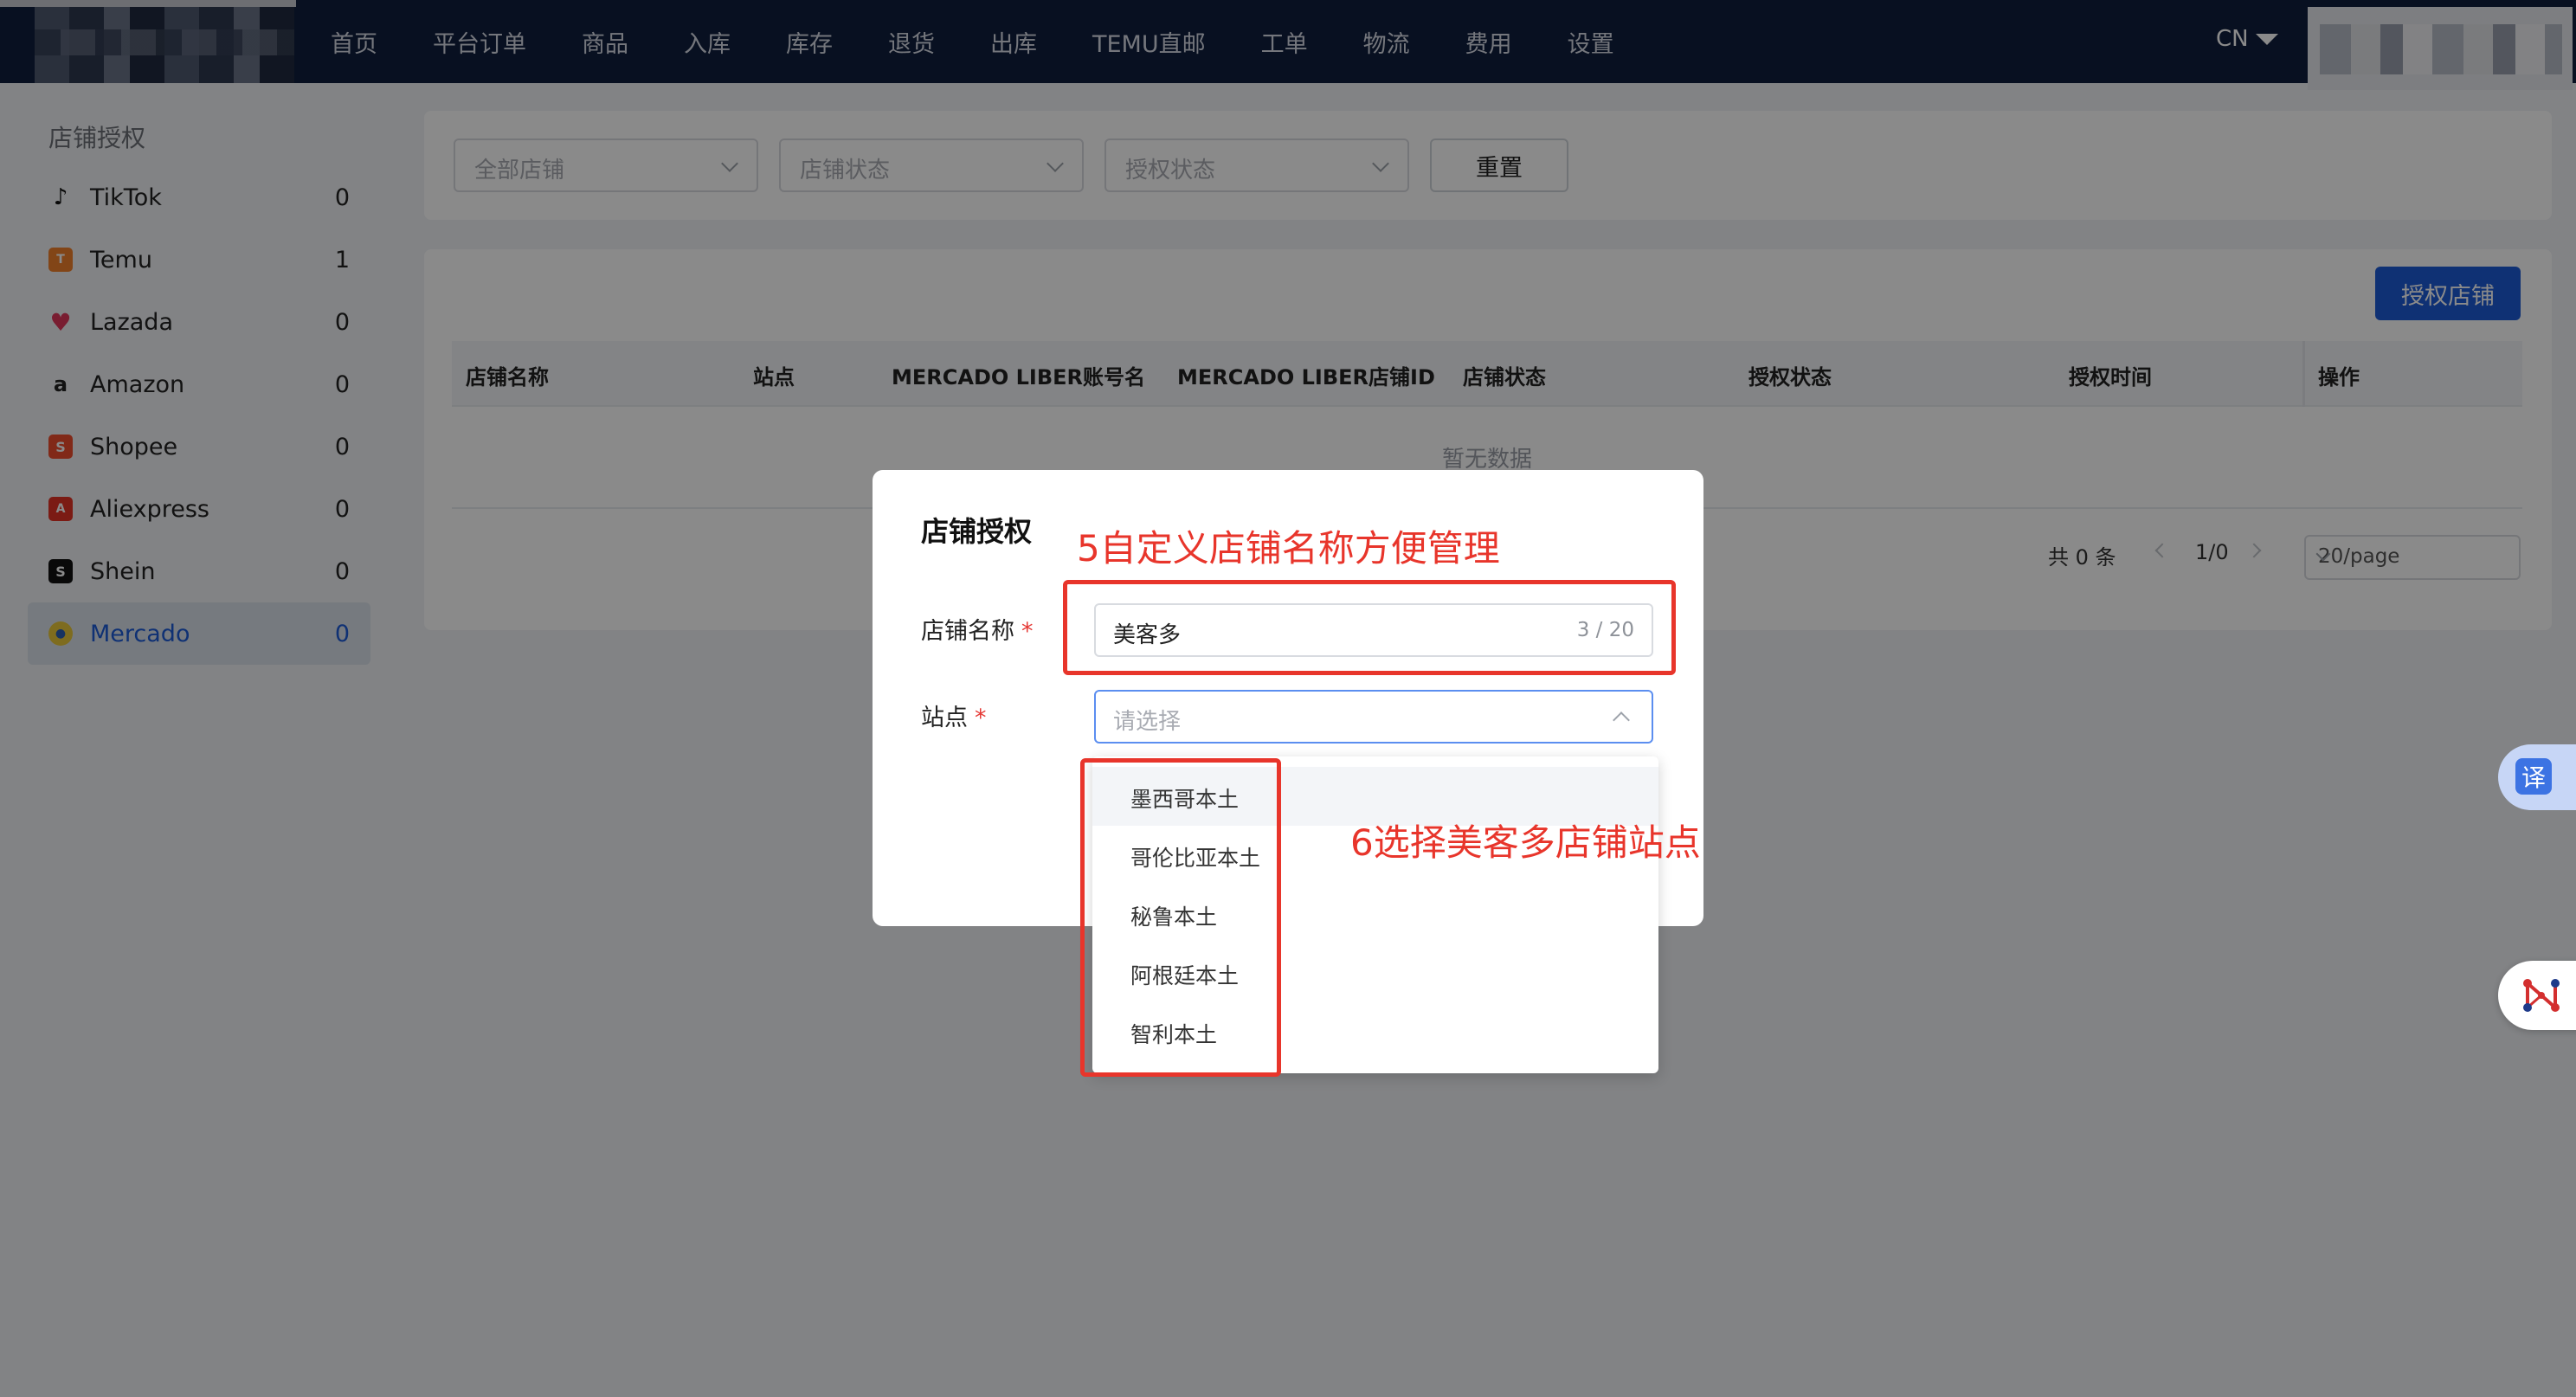 The image size is (2576, 1397). What do you see at coordinates (1525, 842) in the screenshot?
I see `annotation-step6: 6选择美客多店铺站点` at bounding box center [1525, 842].